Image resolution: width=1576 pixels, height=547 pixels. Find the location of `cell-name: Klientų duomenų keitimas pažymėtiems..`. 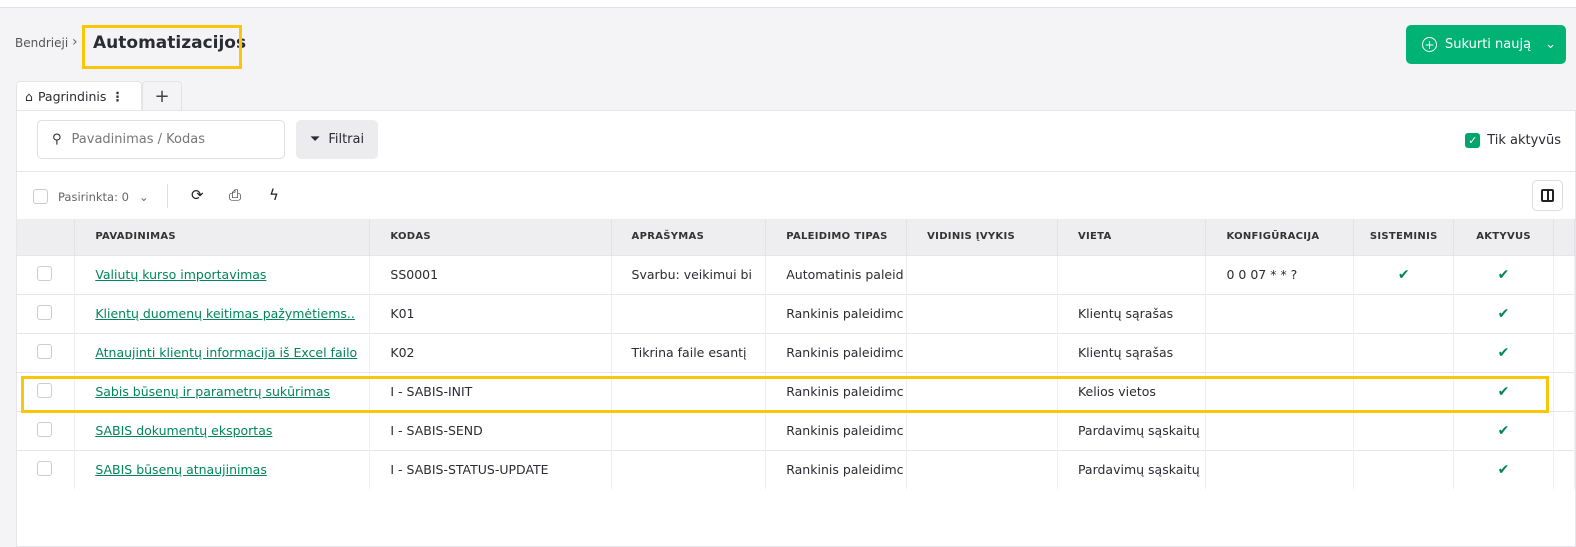

cell-name: Klientų duomenų keitimas pažymėtiems.. is located at coordinates (222, 313).